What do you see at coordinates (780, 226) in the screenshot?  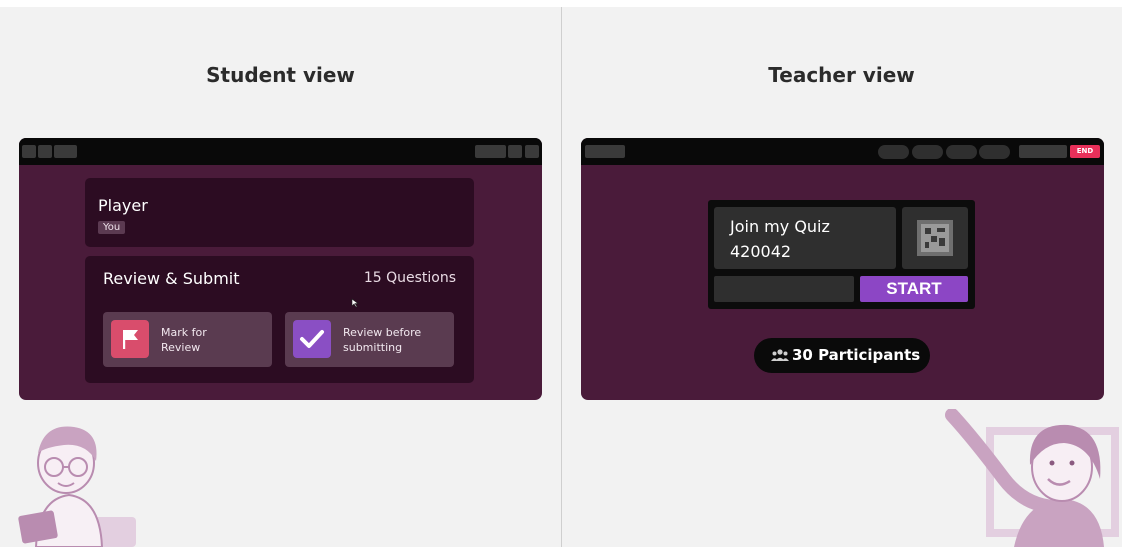 I see `join-title: Join my Quiz` at bounding box center [780, 226].